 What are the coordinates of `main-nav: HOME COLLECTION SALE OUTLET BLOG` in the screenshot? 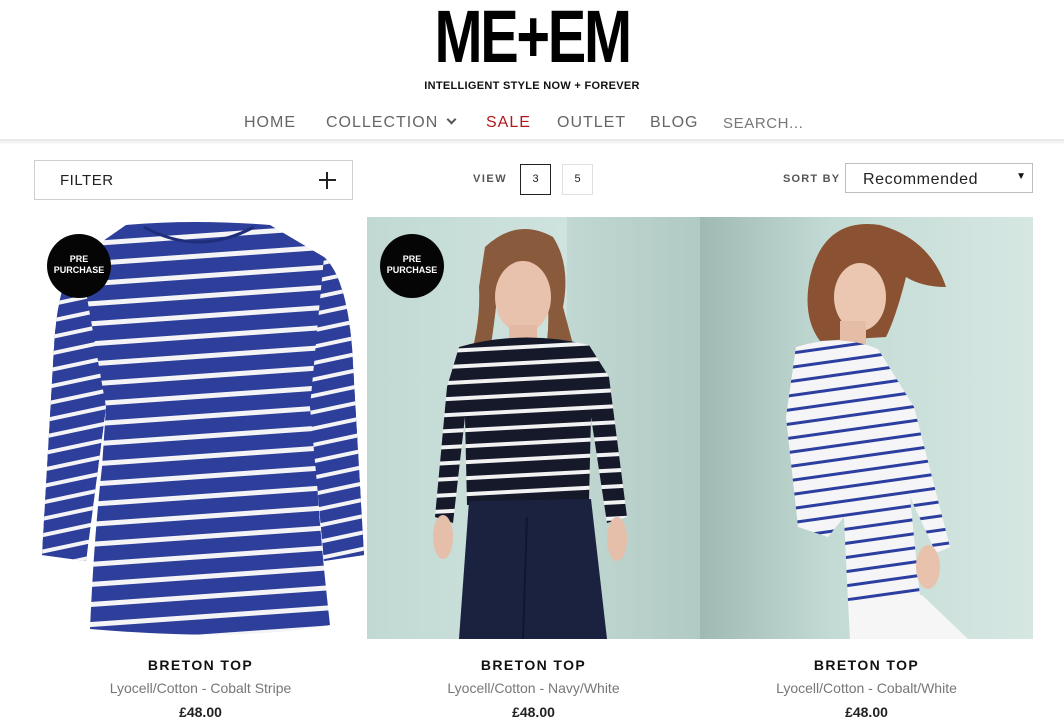 It's located at (532, 125).